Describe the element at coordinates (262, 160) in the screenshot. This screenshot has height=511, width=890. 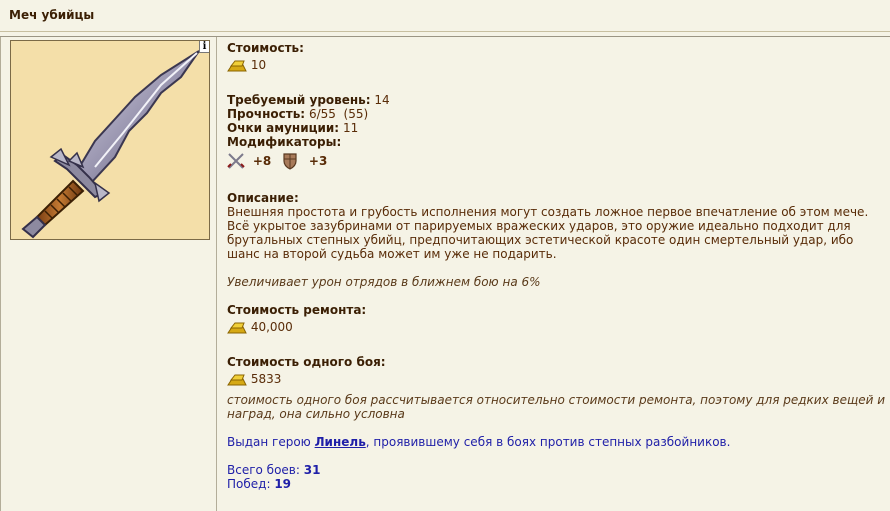
I see `modifier-attack-value: +8` at that location.